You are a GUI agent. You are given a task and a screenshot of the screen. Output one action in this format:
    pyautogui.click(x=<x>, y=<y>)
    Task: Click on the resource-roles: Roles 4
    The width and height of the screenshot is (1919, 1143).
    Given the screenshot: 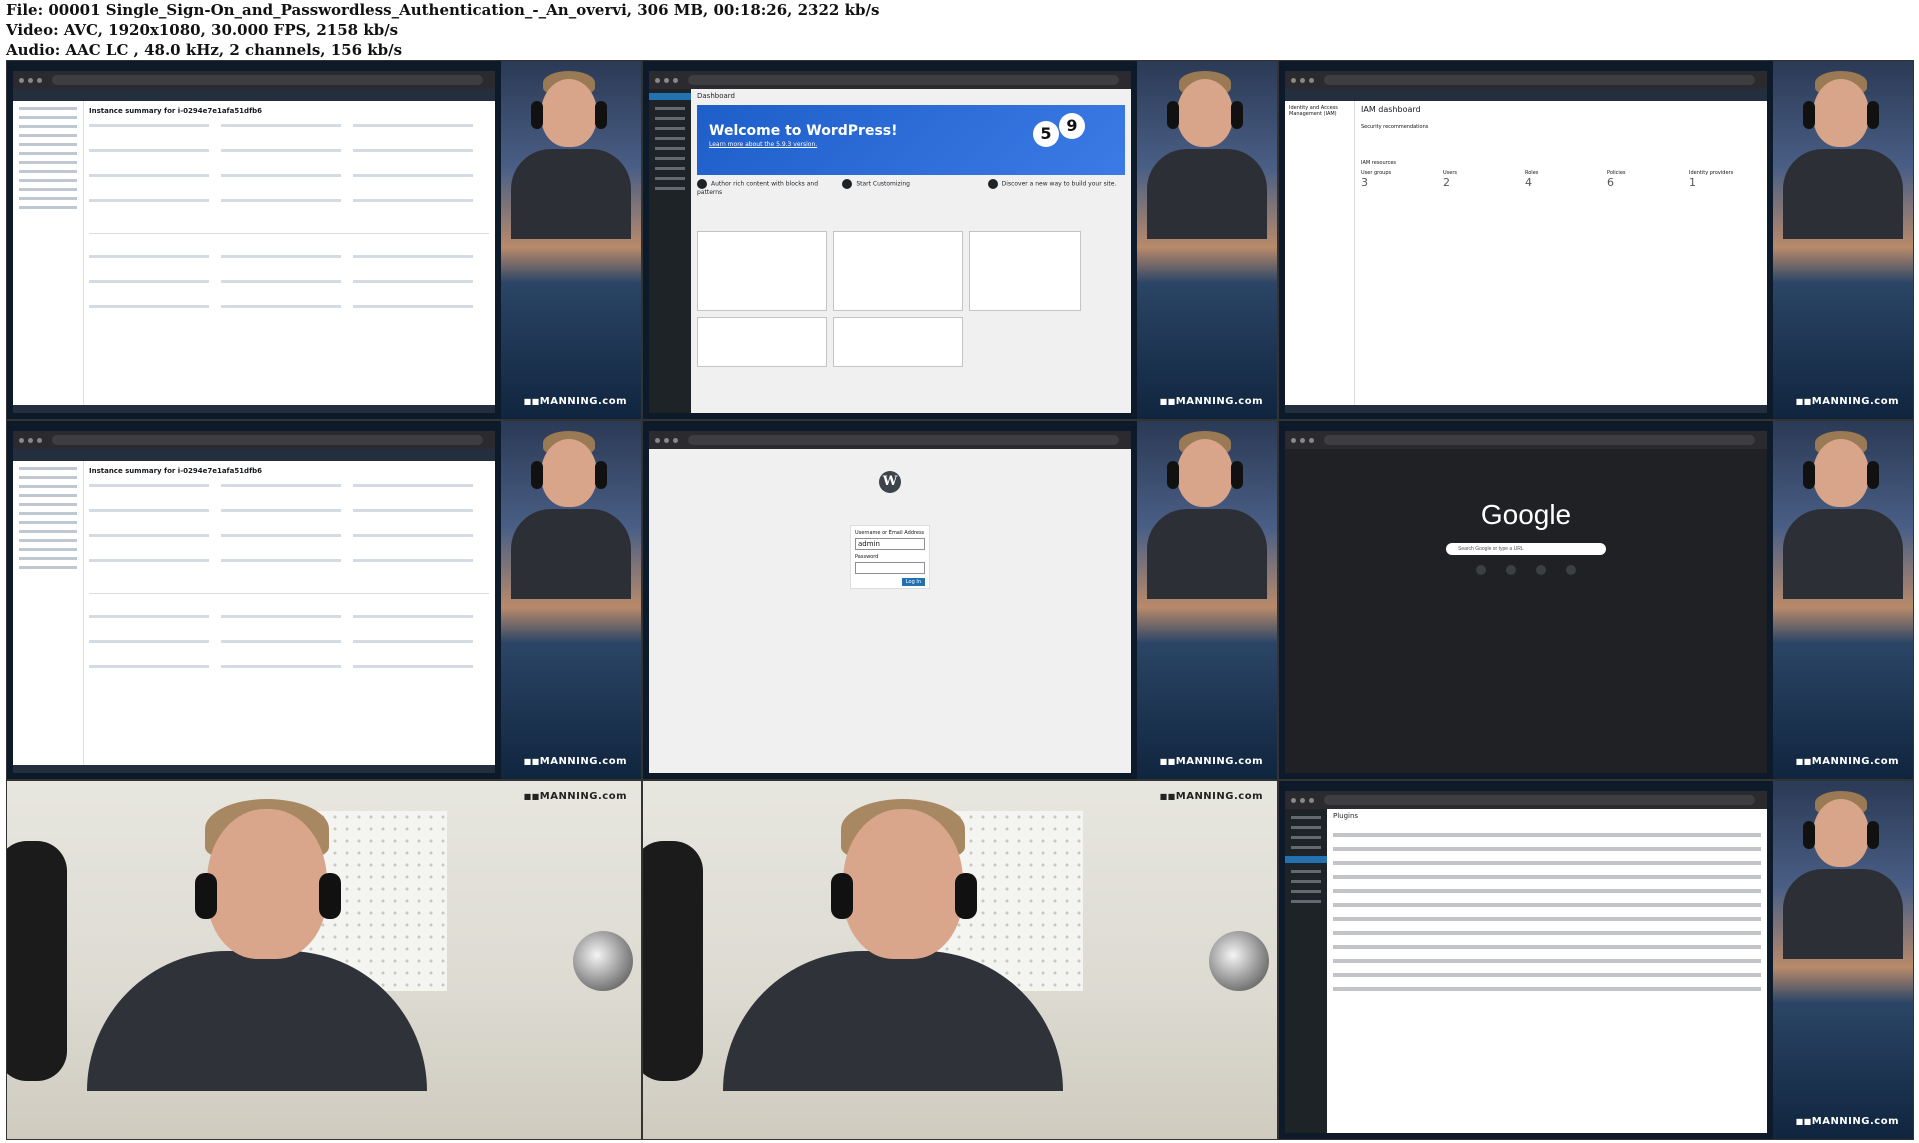 What is the action you would take?
    pyautogui.click(x=1561, y=179)
    